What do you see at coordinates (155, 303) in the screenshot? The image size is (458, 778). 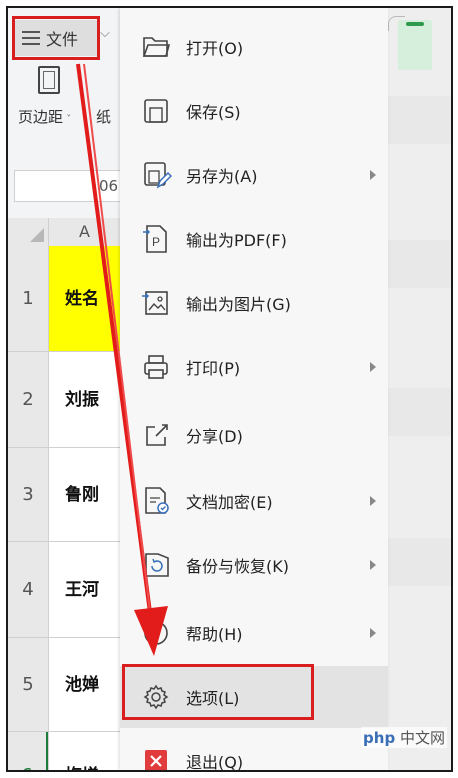 I see `export-image-icon` at bounding box center [155, 303].